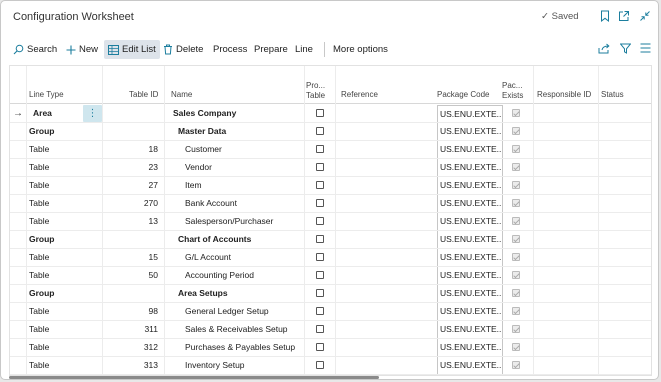 This screenshot has width=661, height=382. What do you see at coordinates (243, 365) in the screenshot?
I see `name-cell: Inventory Setup` at bounding box center [243, 365].